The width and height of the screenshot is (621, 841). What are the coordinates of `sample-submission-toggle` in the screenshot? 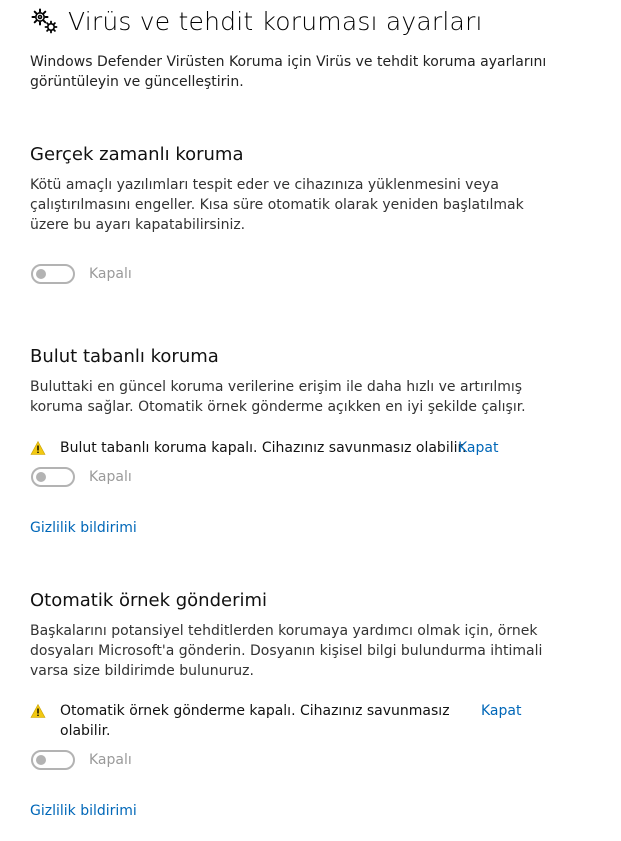 It's located at (53, 760).